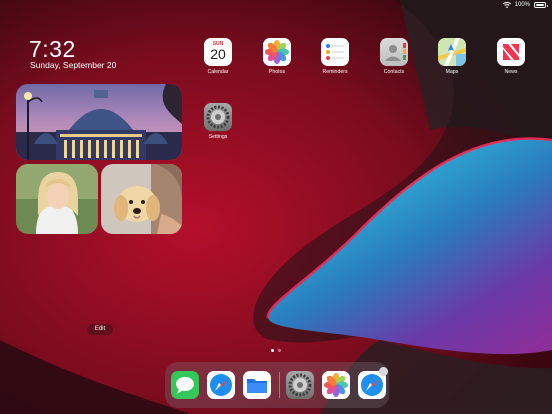 The image size is (552, 414). I want to click on photo-widget-woman, so click(57, 199).